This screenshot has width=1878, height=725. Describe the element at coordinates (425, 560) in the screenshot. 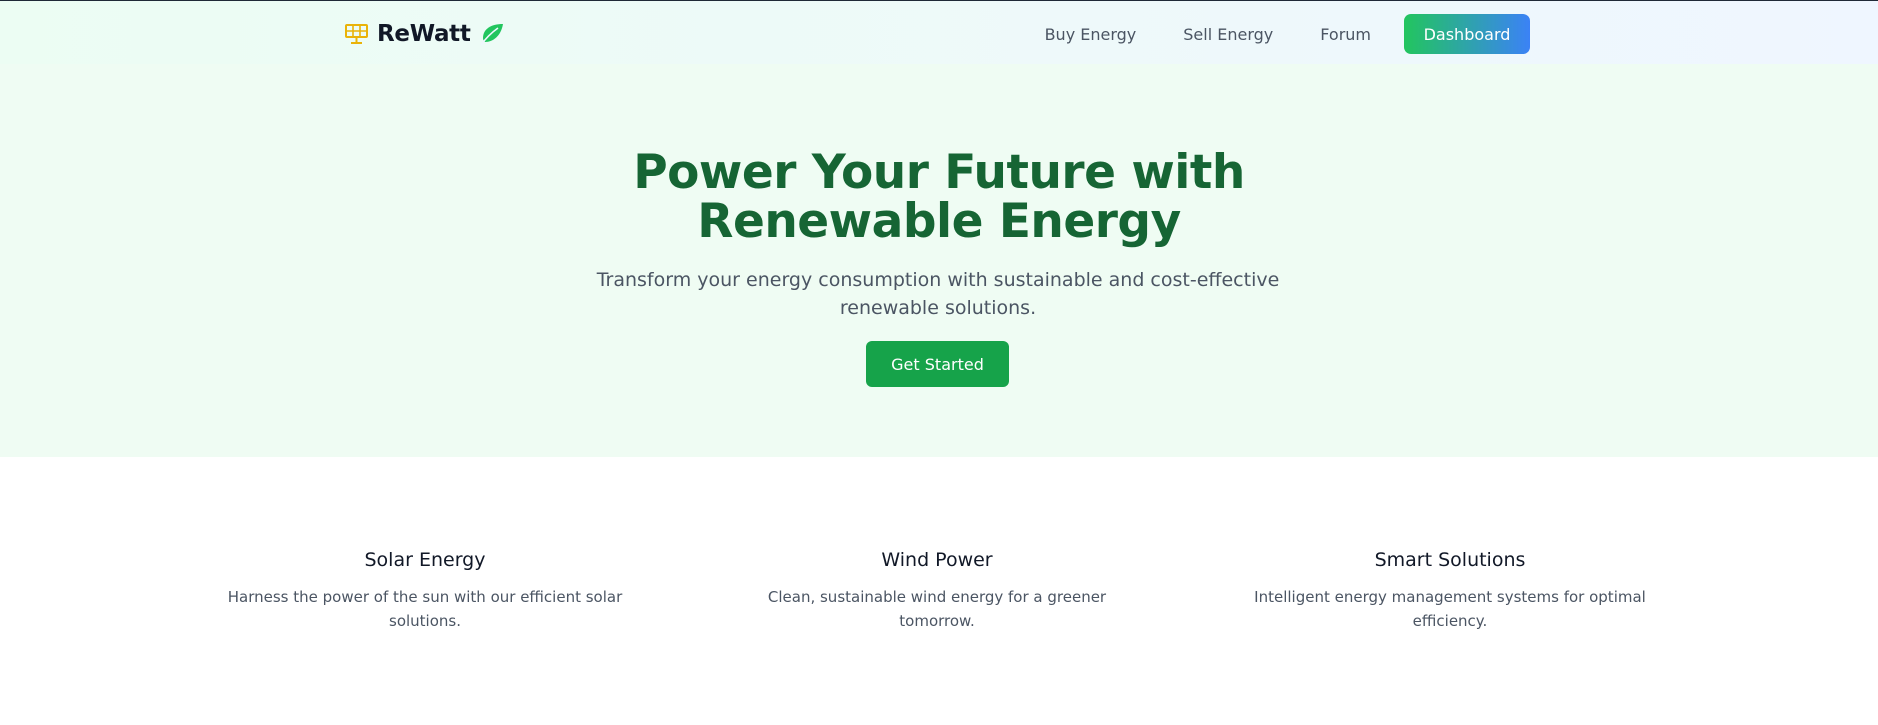

I see `feature-title: Solar Energy` at that location.